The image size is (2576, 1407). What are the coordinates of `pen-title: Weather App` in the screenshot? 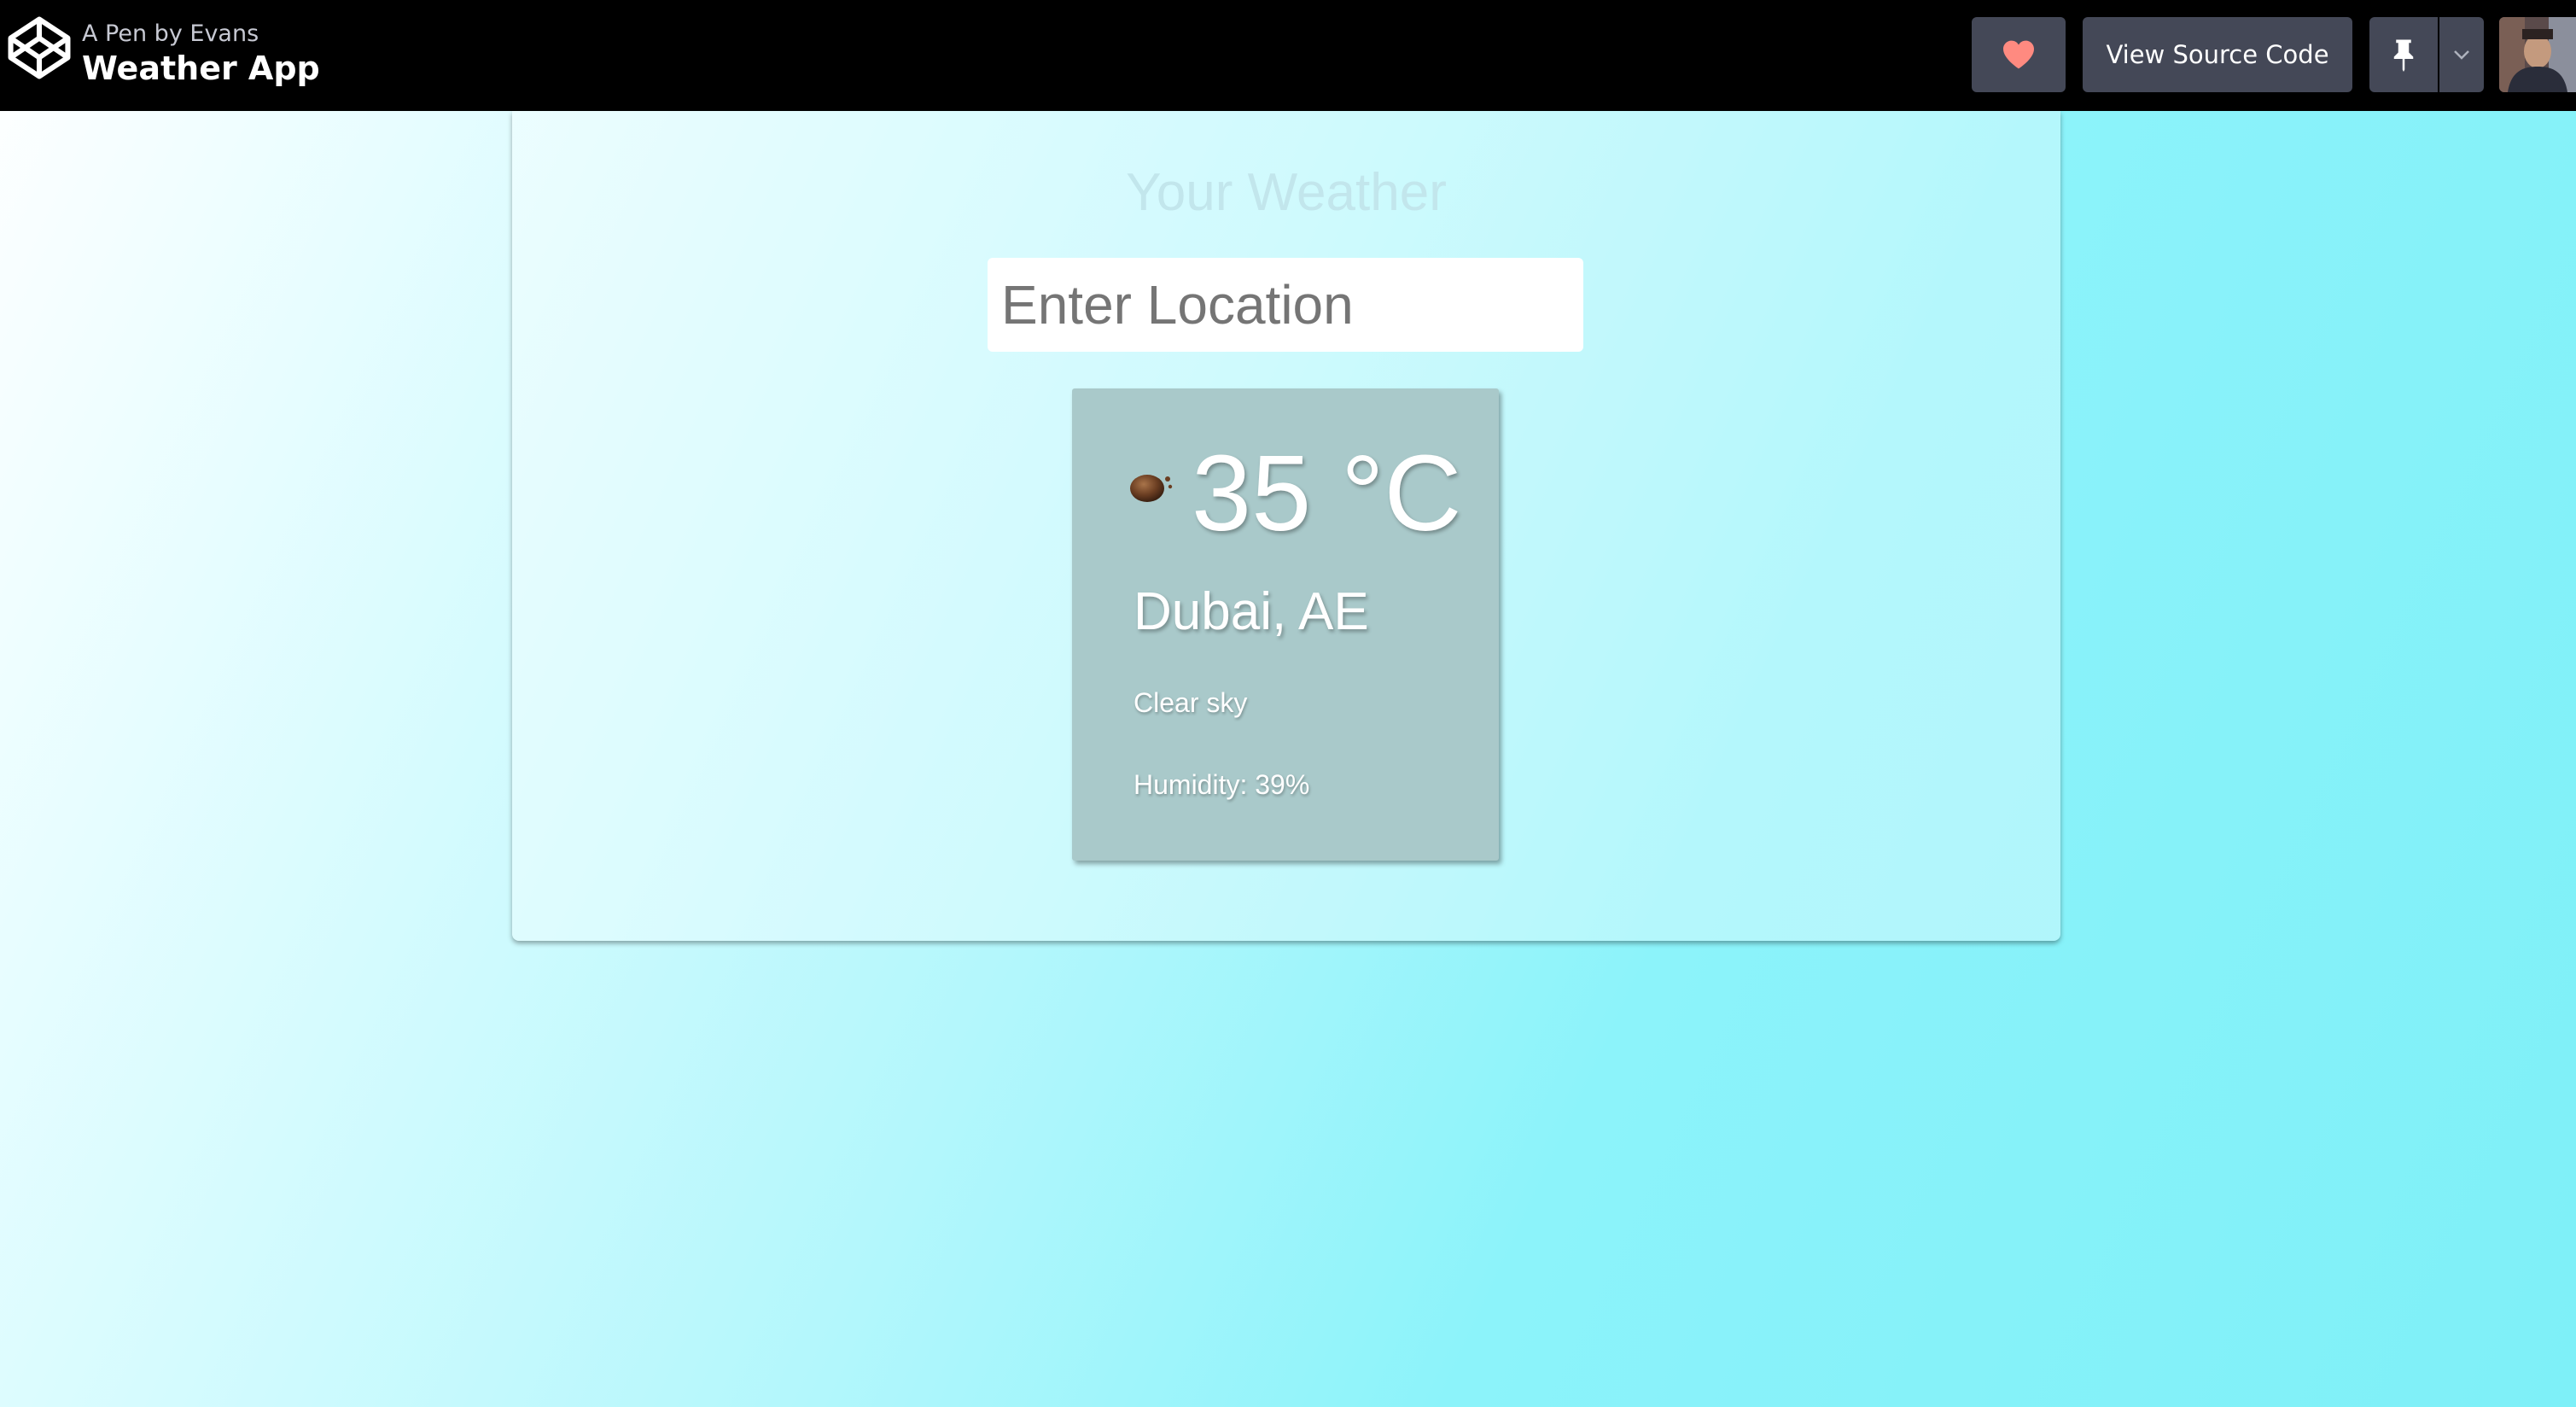 It's located at (201, 68).